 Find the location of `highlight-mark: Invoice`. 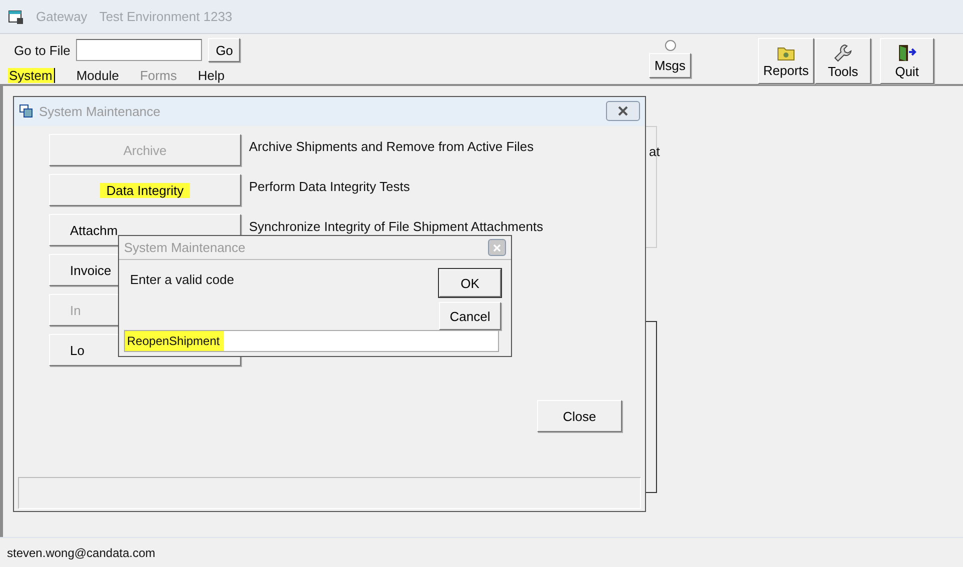

highlight-mark: Invoice is located at coordinates (91, 270).